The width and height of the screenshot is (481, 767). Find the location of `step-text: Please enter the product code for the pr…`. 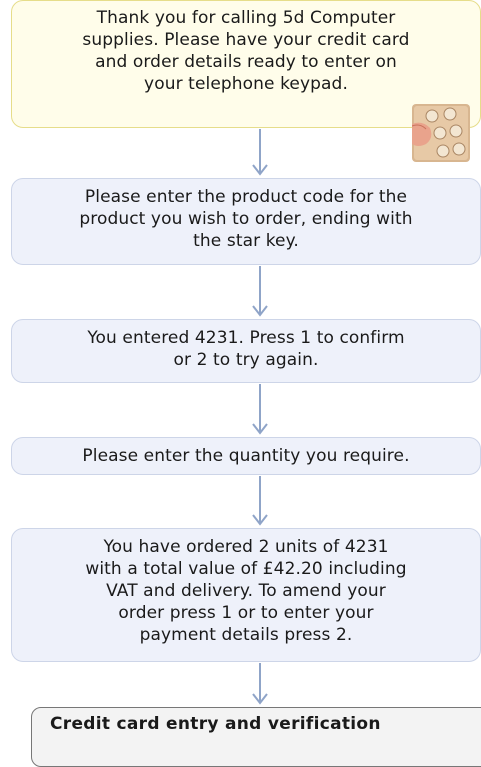

step-text: Please enter the product code for the pr… is located at coordinates (246, 219).